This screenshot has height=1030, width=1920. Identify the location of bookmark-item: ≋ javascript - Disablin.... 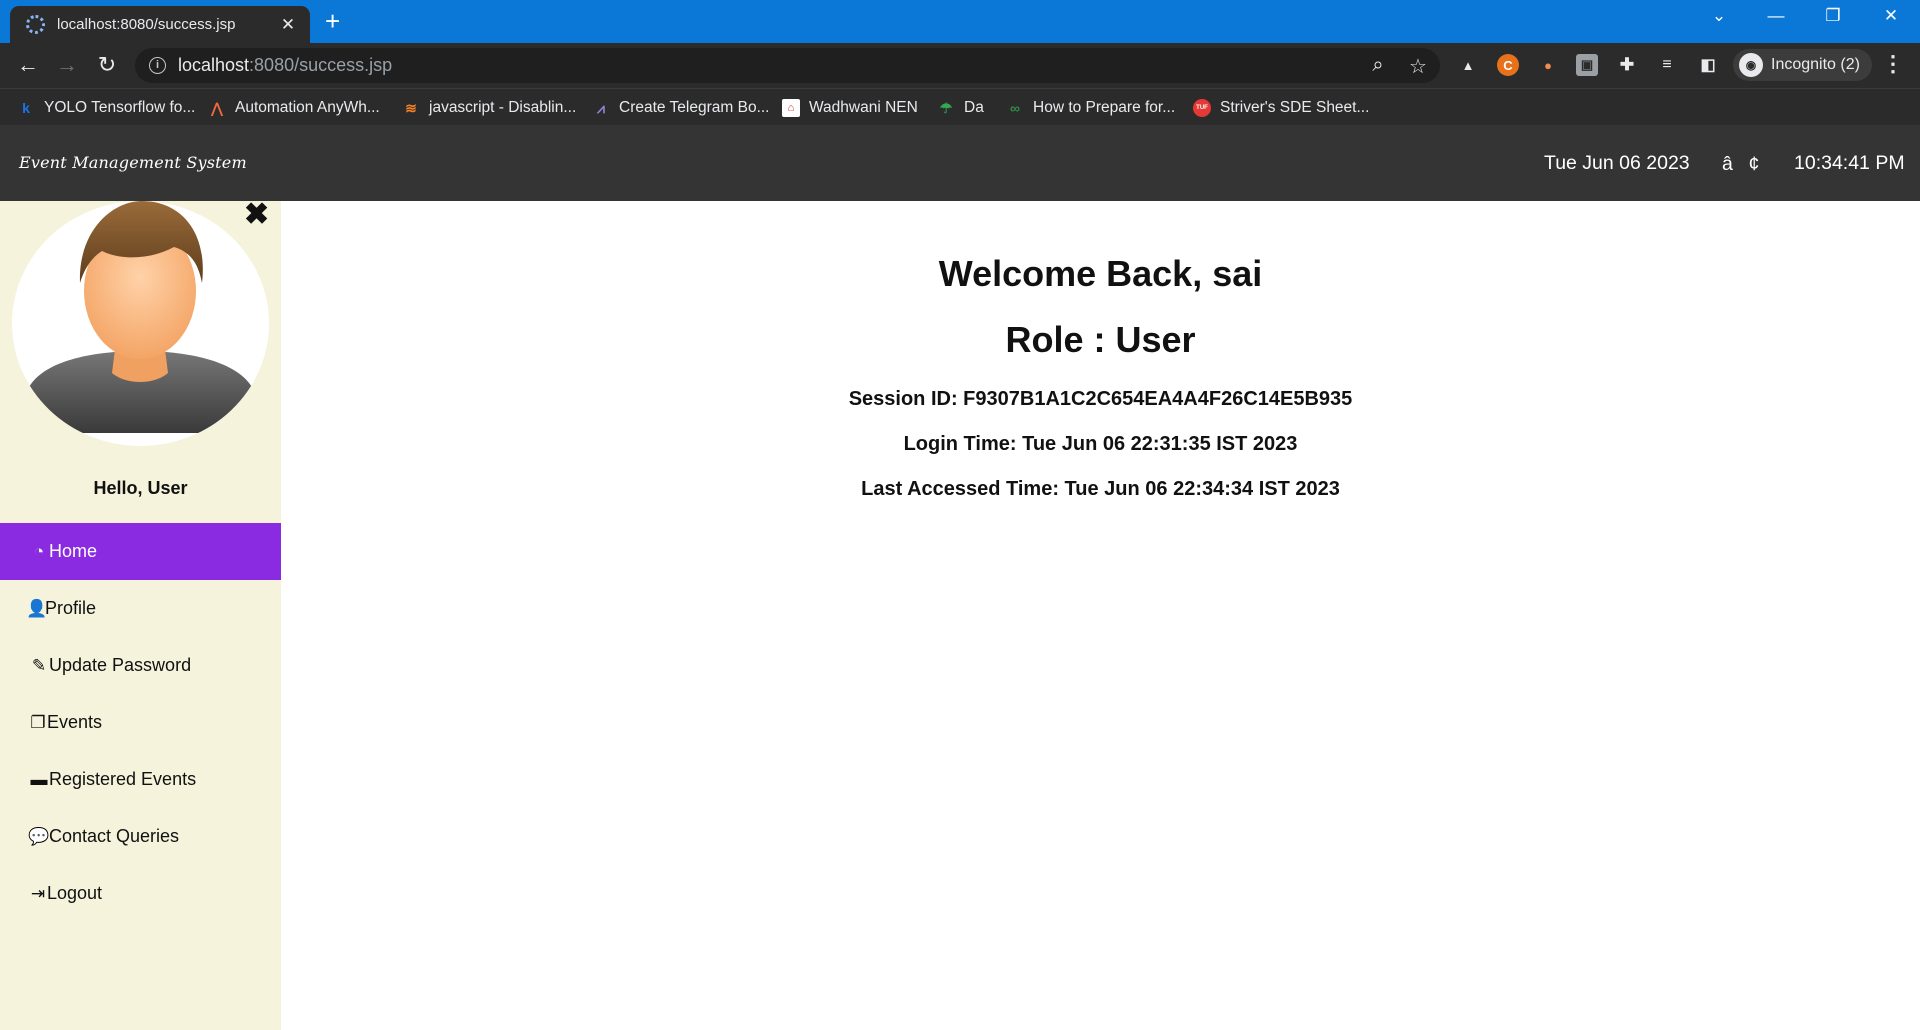
(489, 108).